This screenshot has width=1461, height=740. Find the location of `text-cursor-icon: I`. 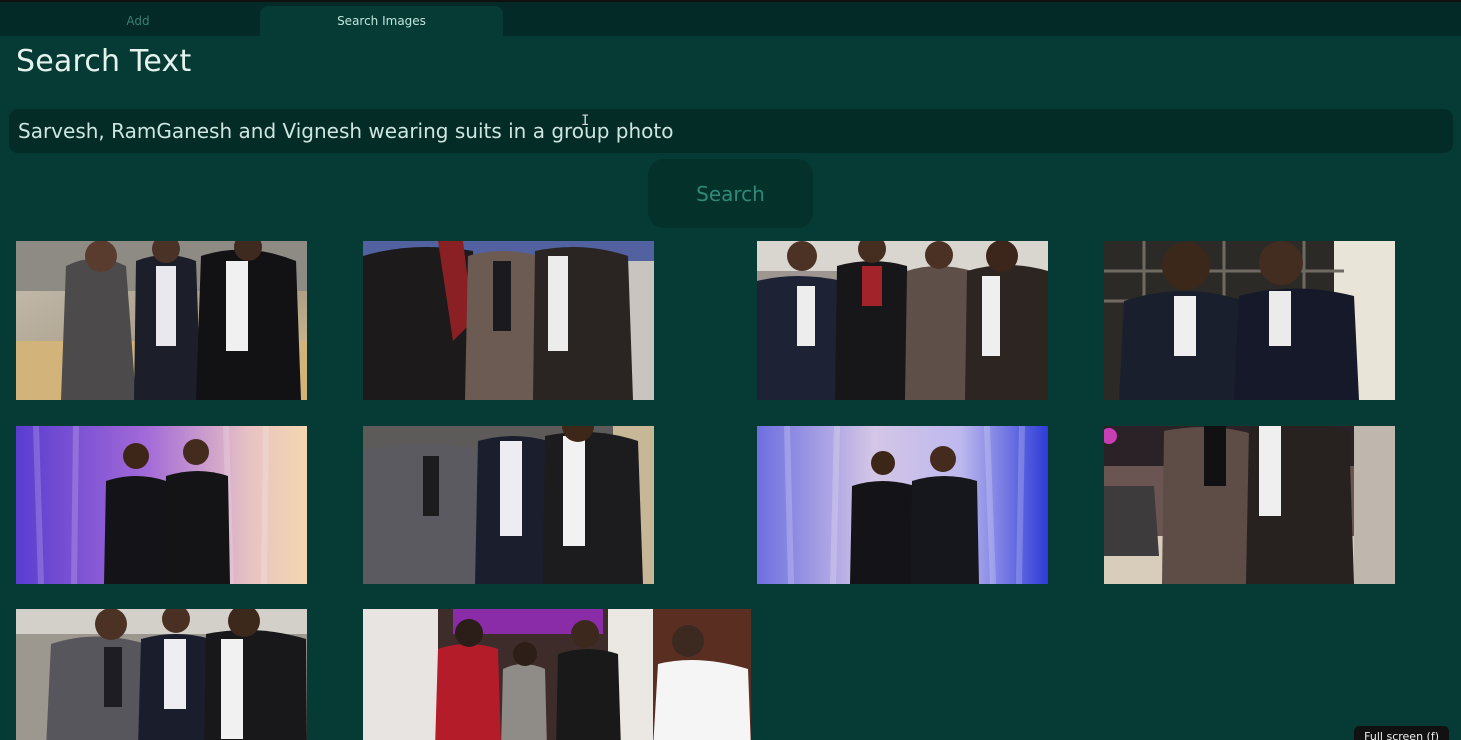

text-cursor-icon: I is located at coordinates (585, 121).